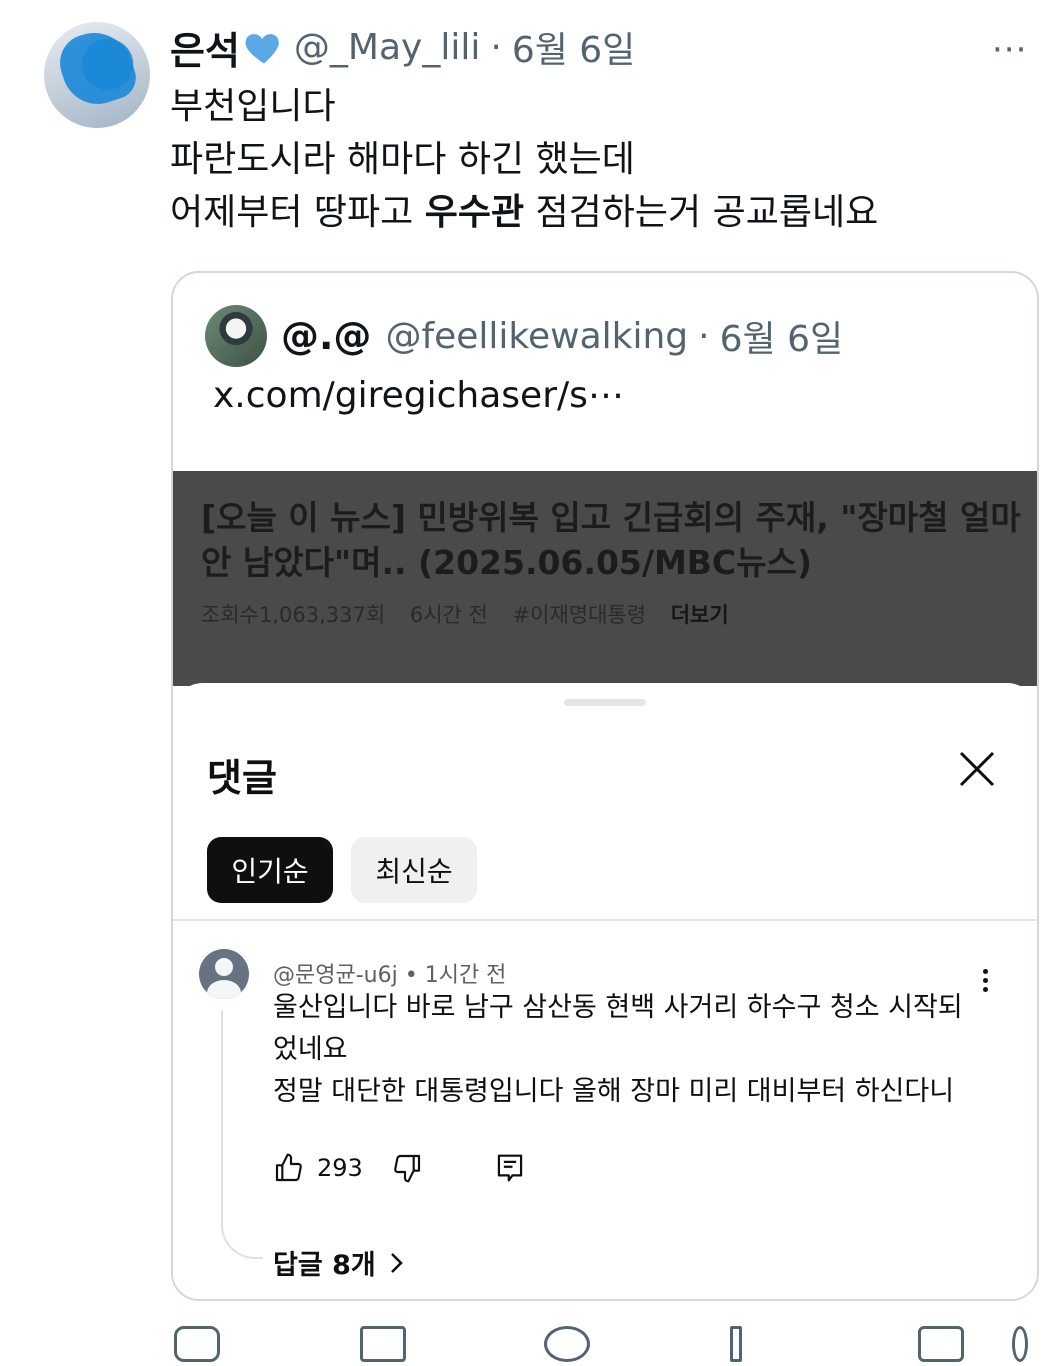 The width and height of the screenshot is (1046, 1366). Describe the element at coordinates (536, 336) in the screenshot. I see `quote-handle: @feellikewalking` at that location.